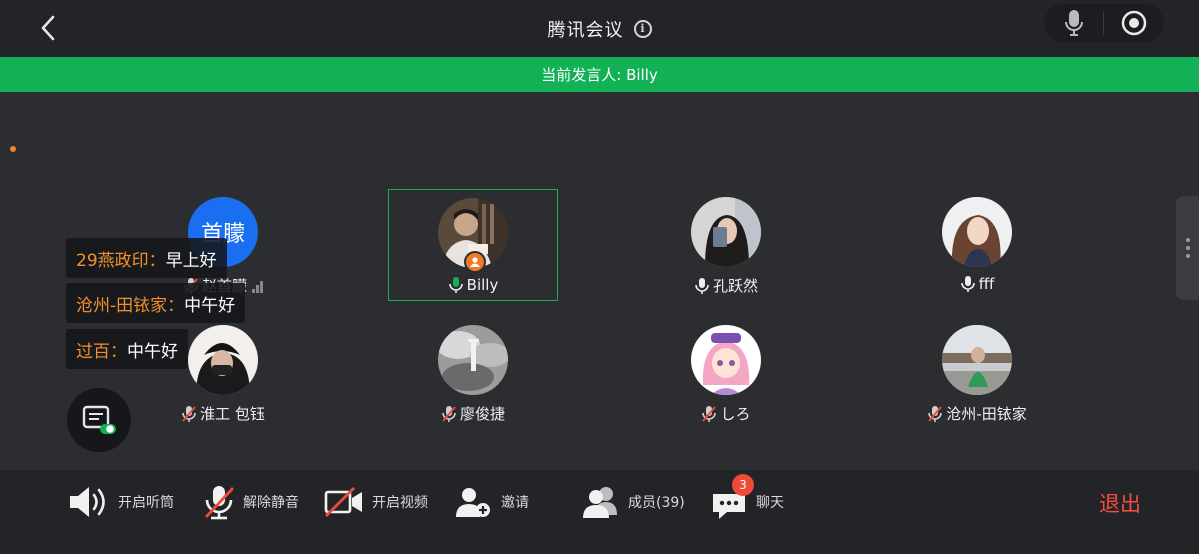 The width and height of the screenshot is (1199, 554). I want to click on members-label: 成员(39), so click(656, 503).